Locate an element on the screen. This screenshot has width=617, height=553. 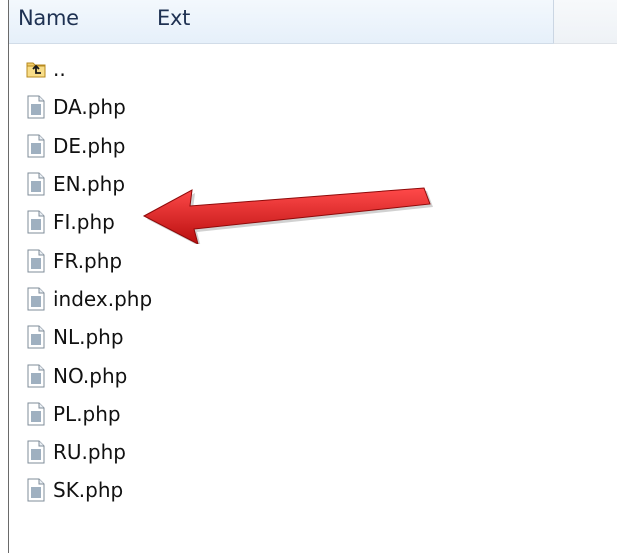
column-header-ext-label: Ext is located at coordinates (173, 18).